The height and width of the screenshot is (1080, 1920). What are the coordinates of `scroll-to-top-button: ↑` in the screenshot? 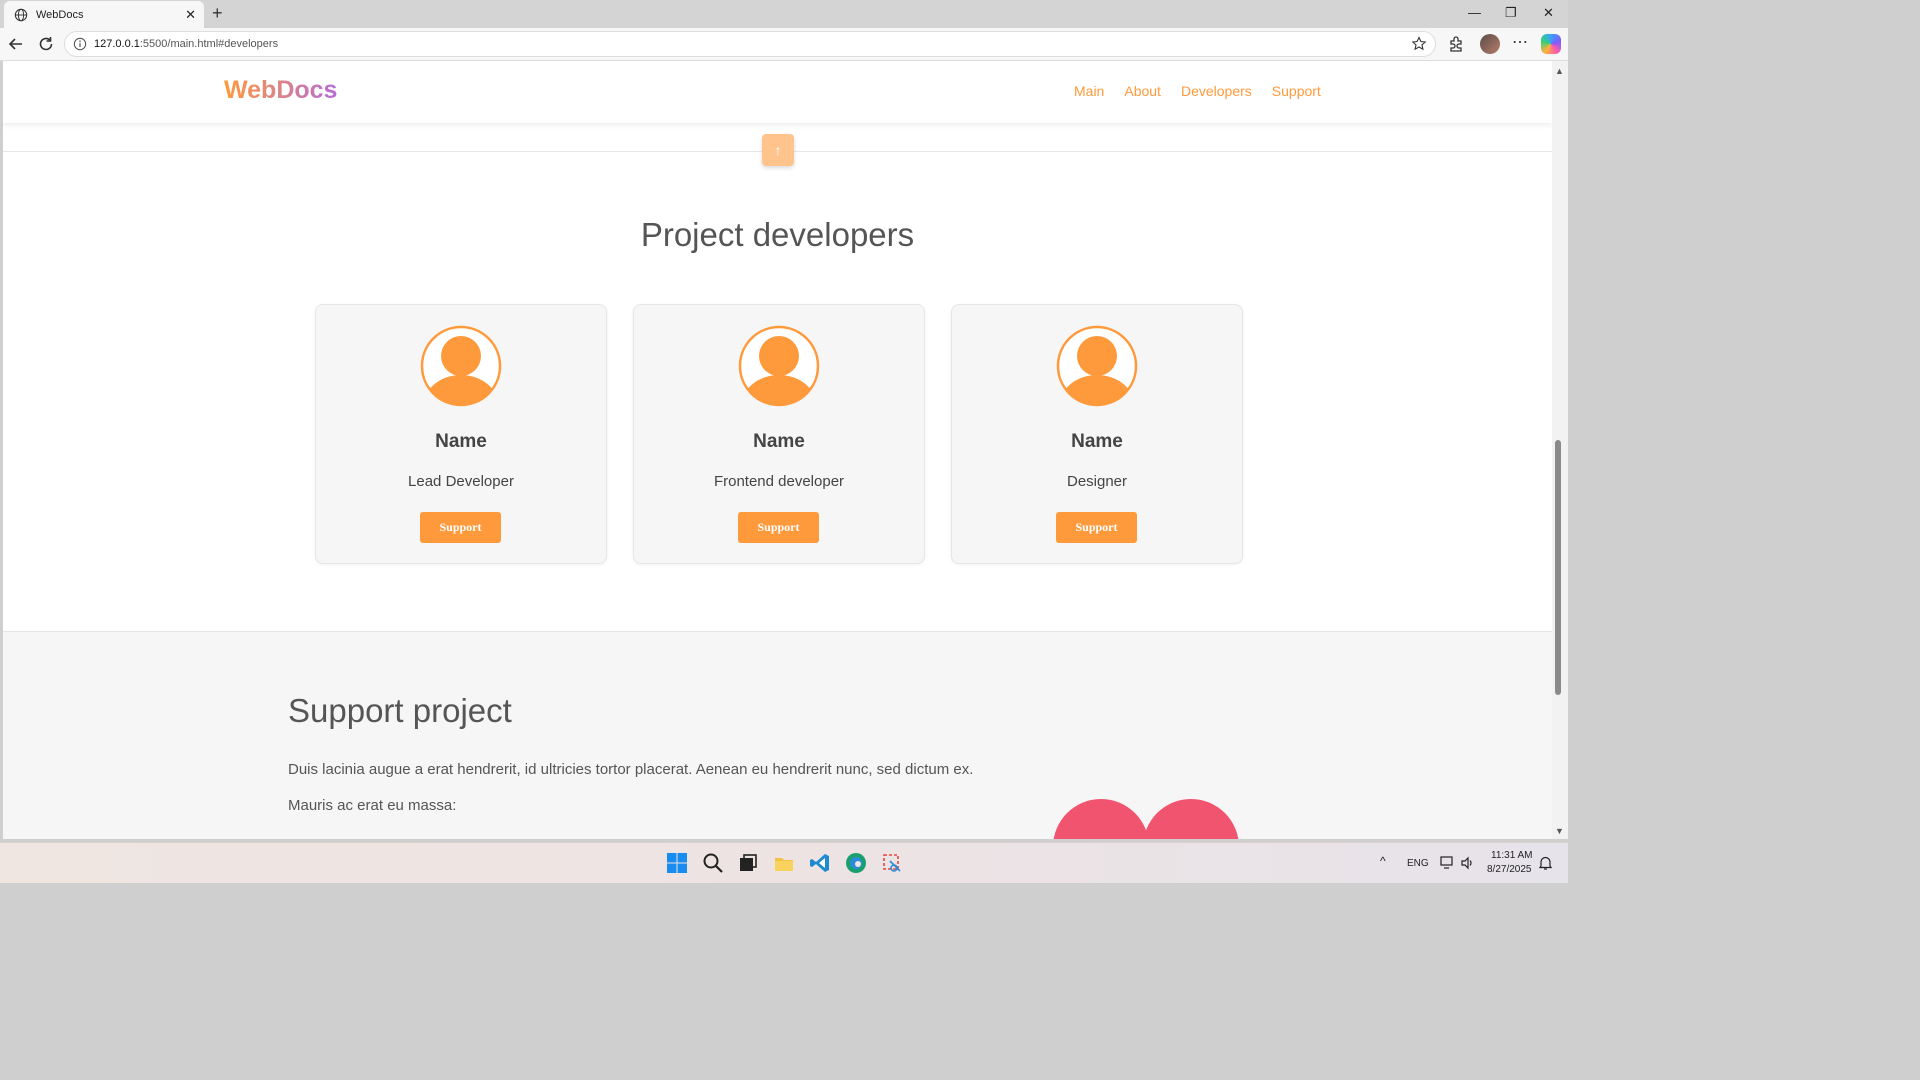 It's located at (778, 150).